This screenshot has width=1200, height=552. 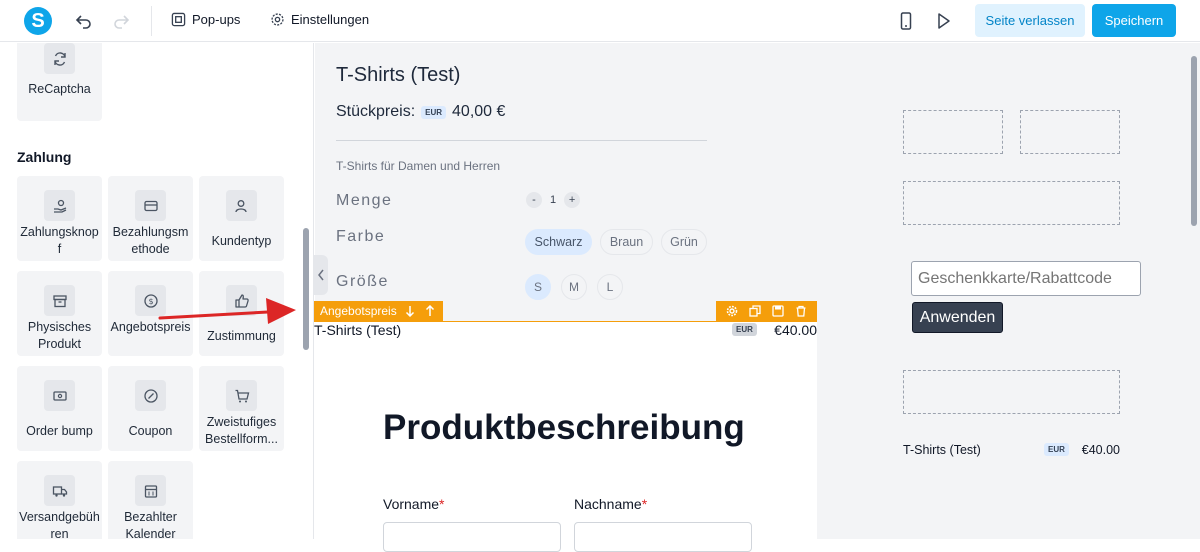 I want to click on color-option-brown: Braun, so click(x=626, y=242).